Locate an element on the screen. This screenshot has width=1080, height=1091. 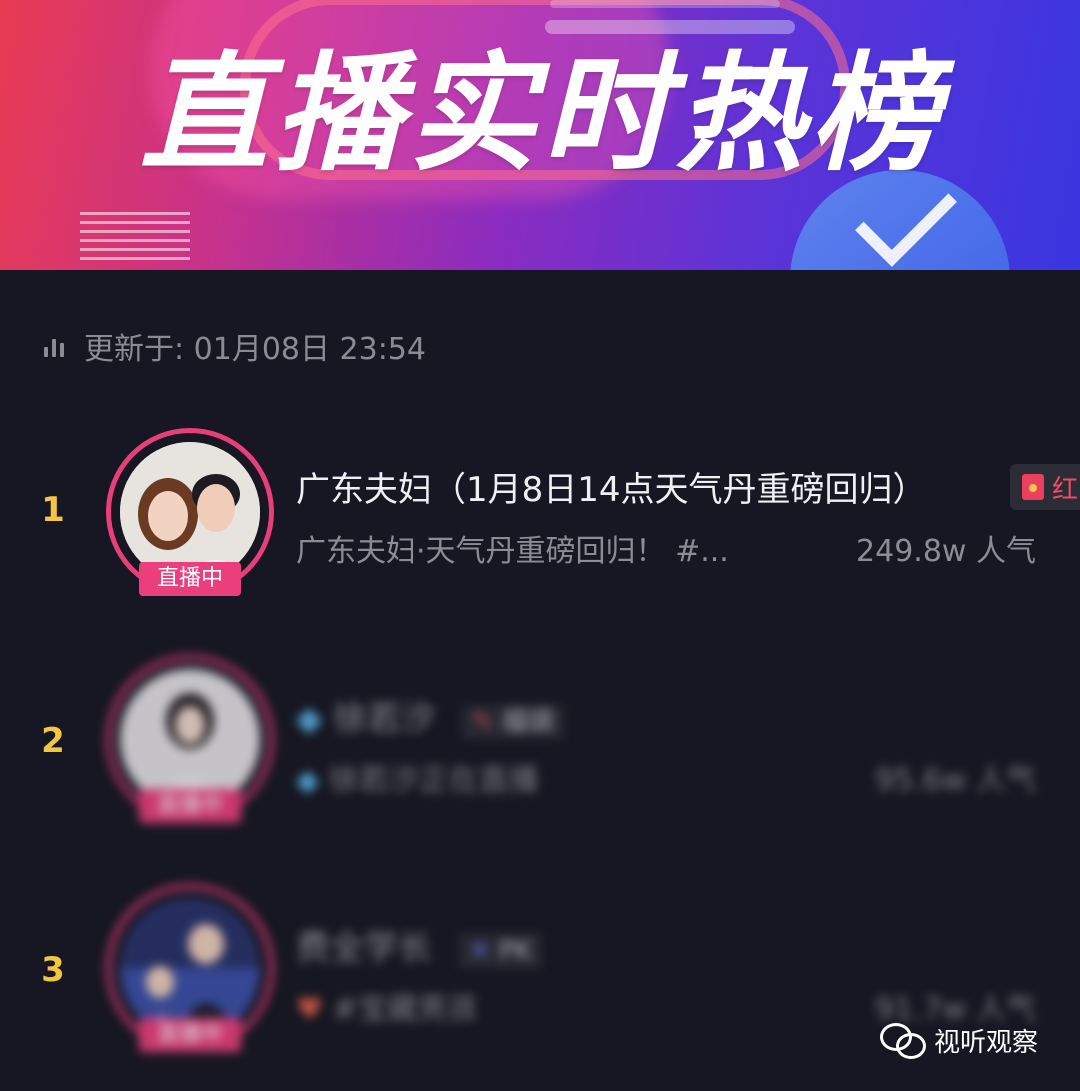
heart-icon: ♥ is located at coordinates (314, 1009).